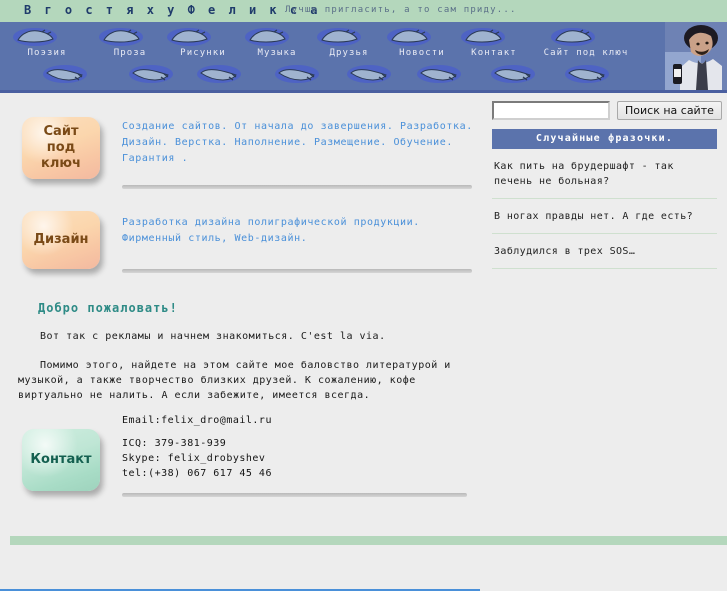  I want to click on contact-tel: tel:(+38) 067 617 45 46, so click(197, 473).